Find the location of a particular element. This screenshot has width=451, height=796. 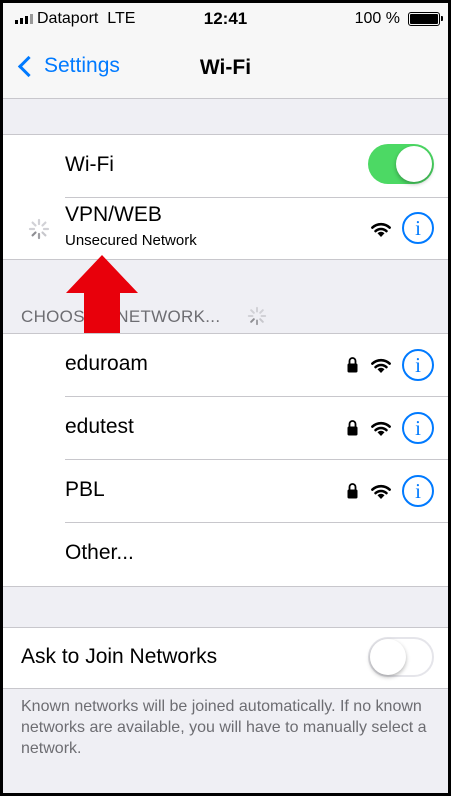

network-row-edutest: edutest i is located at coordinates (225, 428).